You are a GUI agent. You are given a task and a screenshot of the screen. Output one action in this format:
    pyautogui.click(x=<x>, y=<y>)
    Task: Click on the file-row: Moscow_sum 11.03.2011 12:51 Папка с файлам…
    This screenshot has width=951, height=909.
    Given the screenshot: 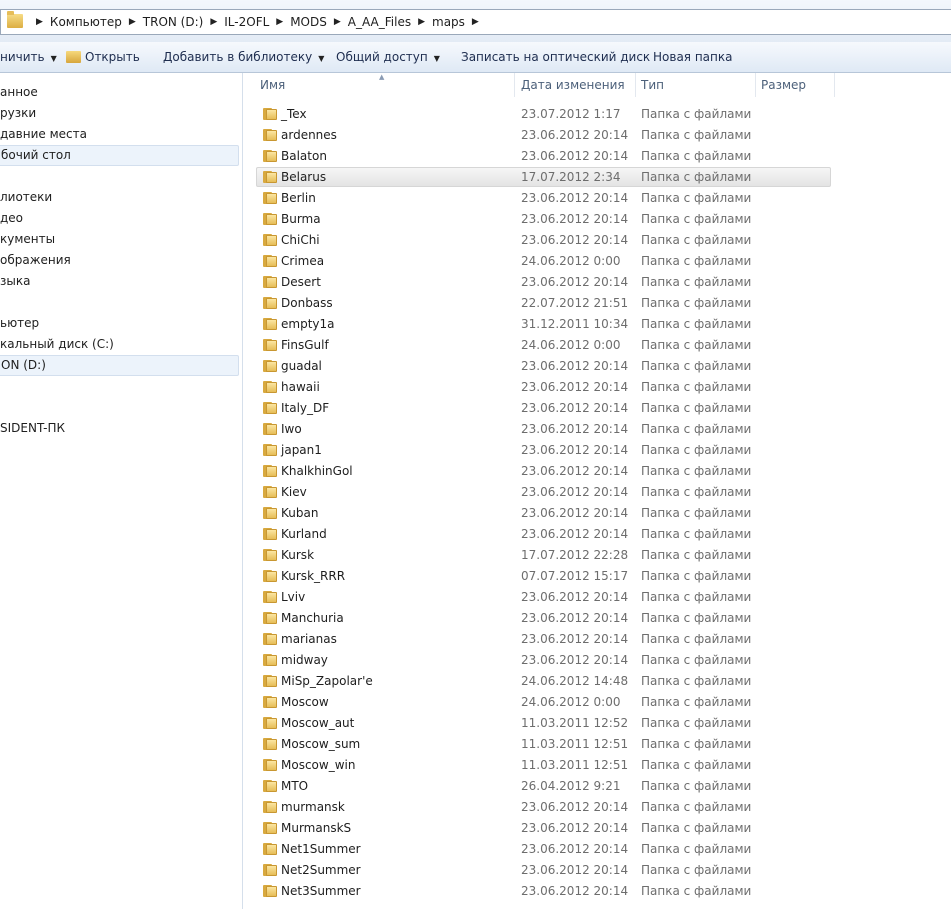 What is the action you would take?
    pyautogui.click(x=597, y=744)
    